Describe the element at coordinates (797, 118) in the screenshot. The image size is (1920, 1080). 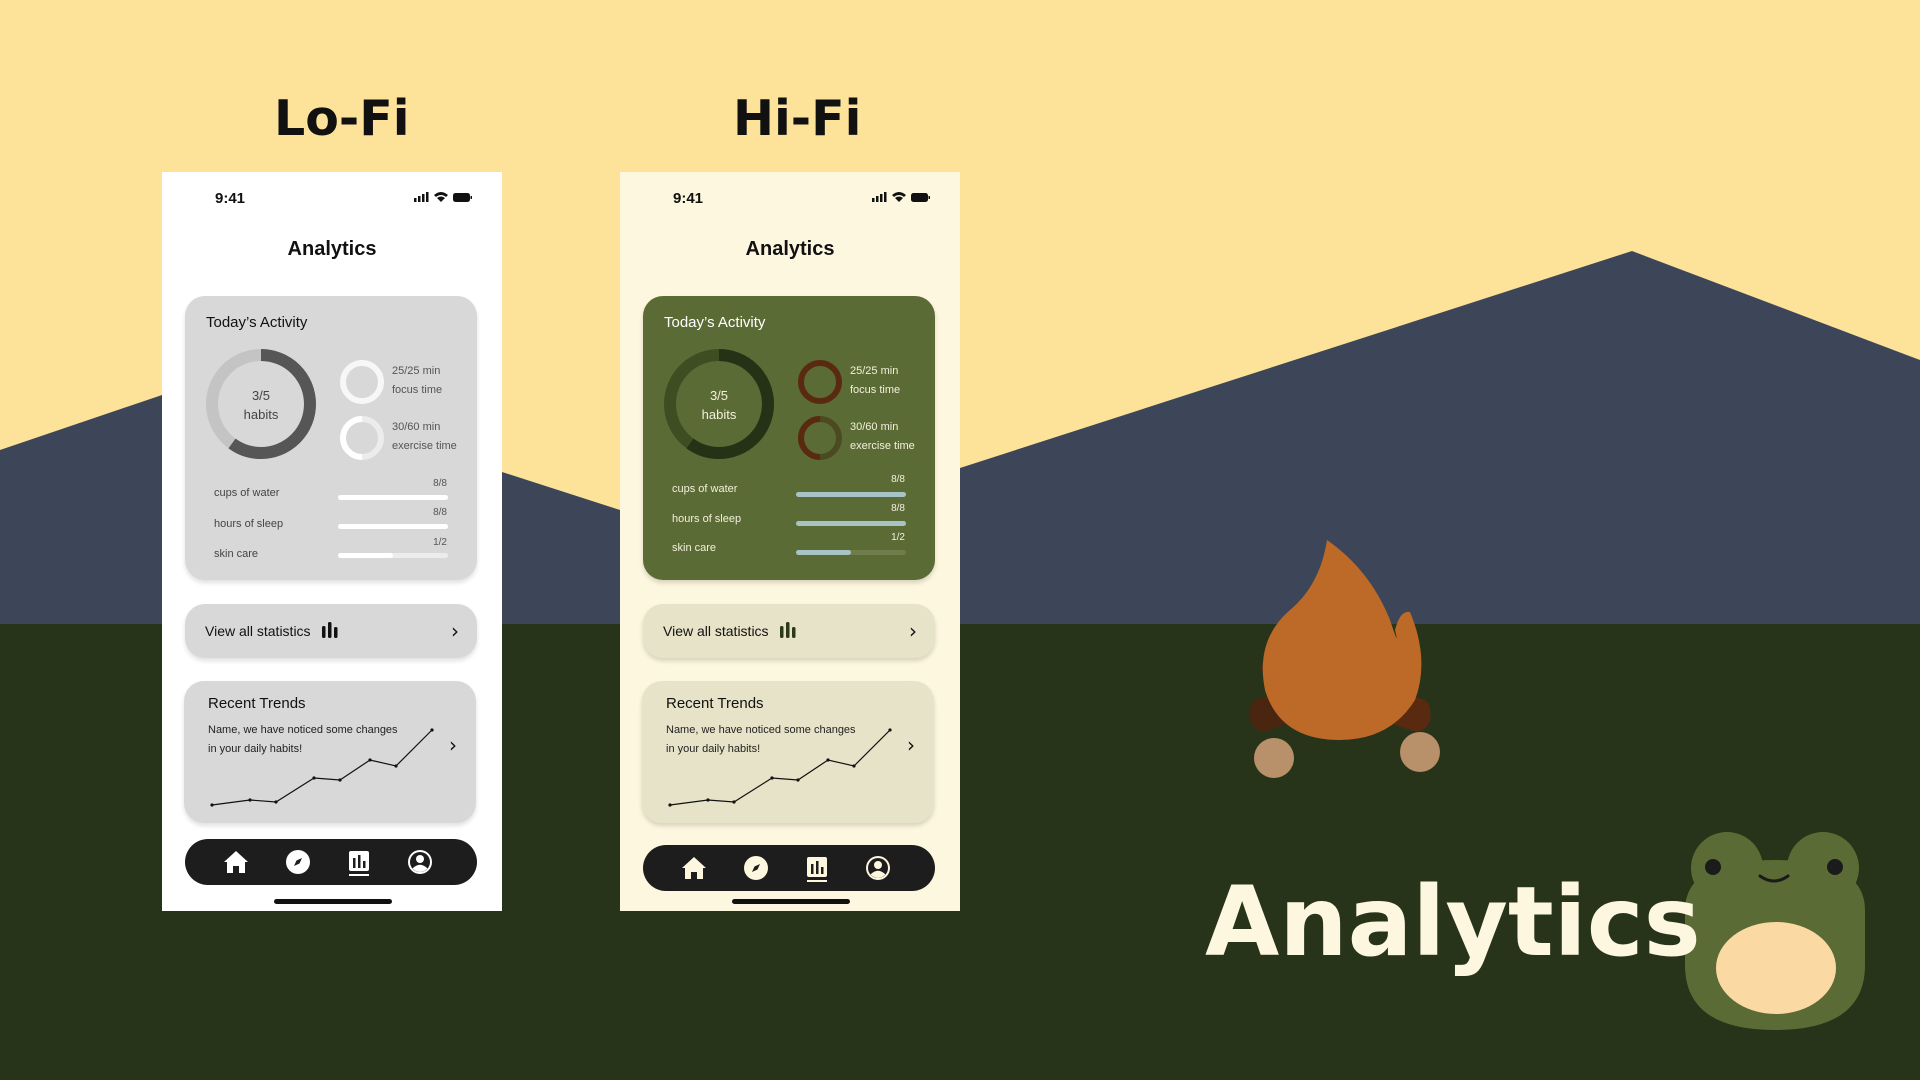
I see `hifi-label: Hi-Fi` at that location.